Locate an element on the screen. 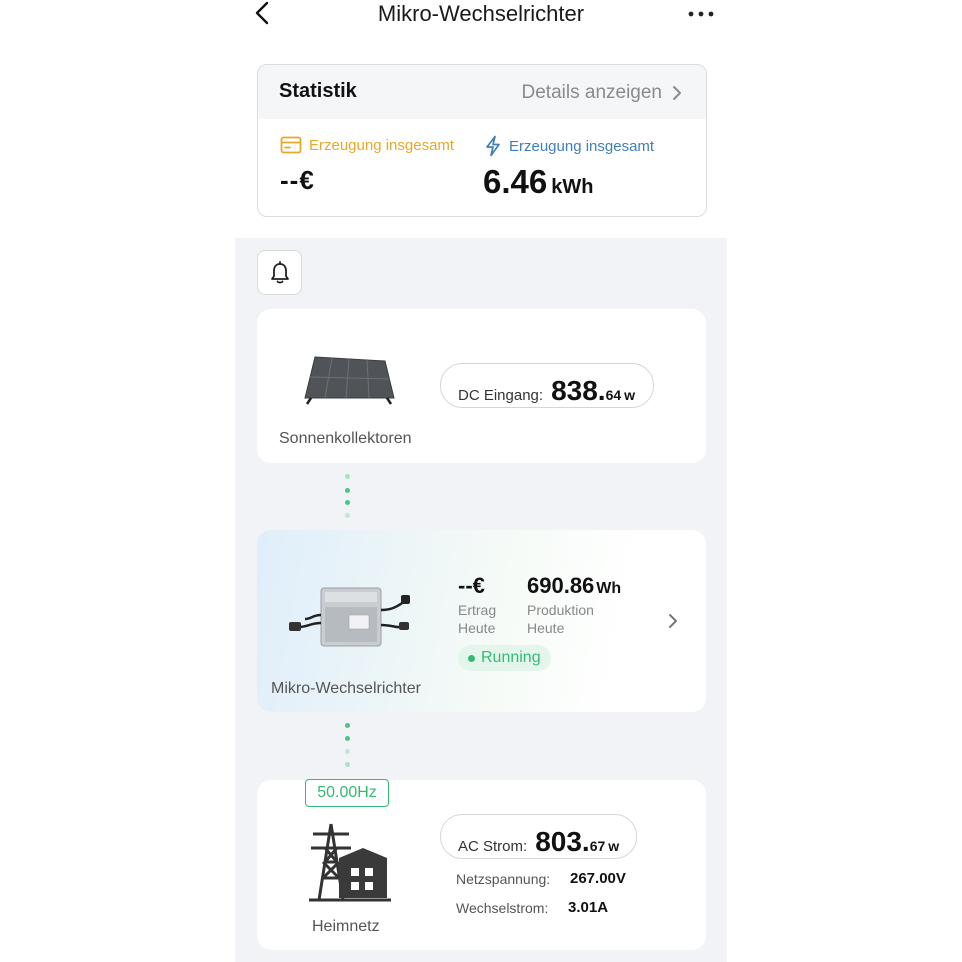 The height and width of the screenshot is (962, 962). production-today-label-line1: Produktion is located at coordinates (560, 610).